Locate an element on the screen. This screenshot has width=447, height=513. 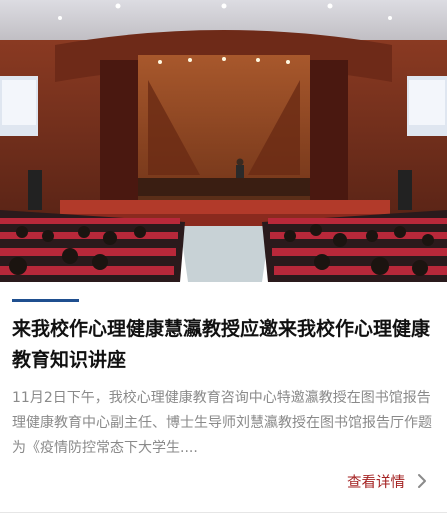
view-details-label: 查看详情 is located at coordinates (376, 481).